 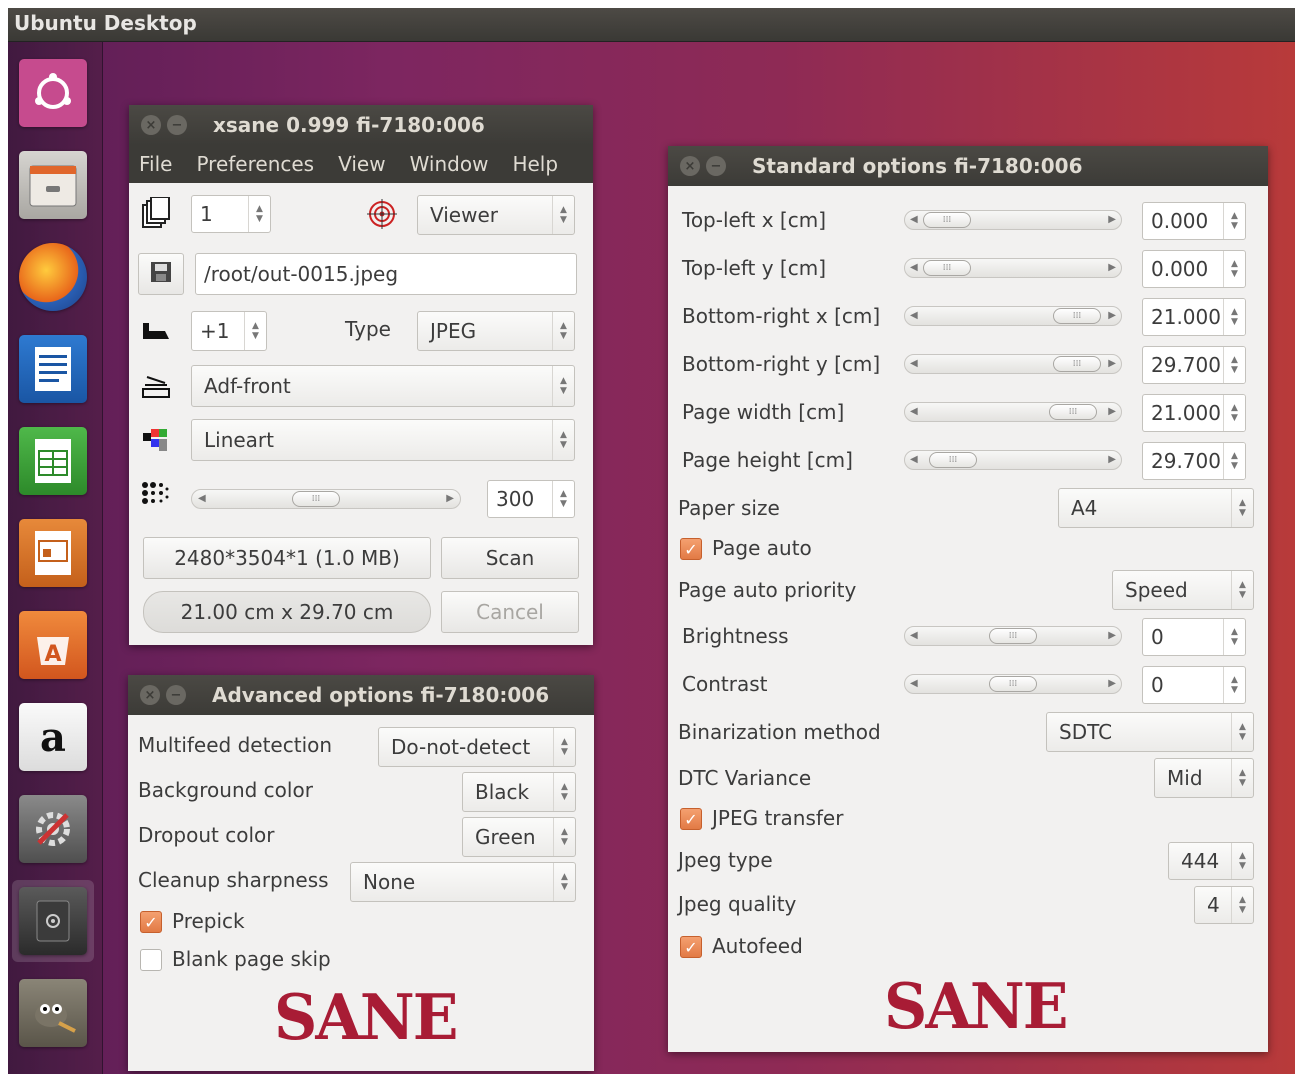 What do you see at coordinates (361, 164) in the screenshot?
I see `menu-view: View` at bounding box center [361, 164].